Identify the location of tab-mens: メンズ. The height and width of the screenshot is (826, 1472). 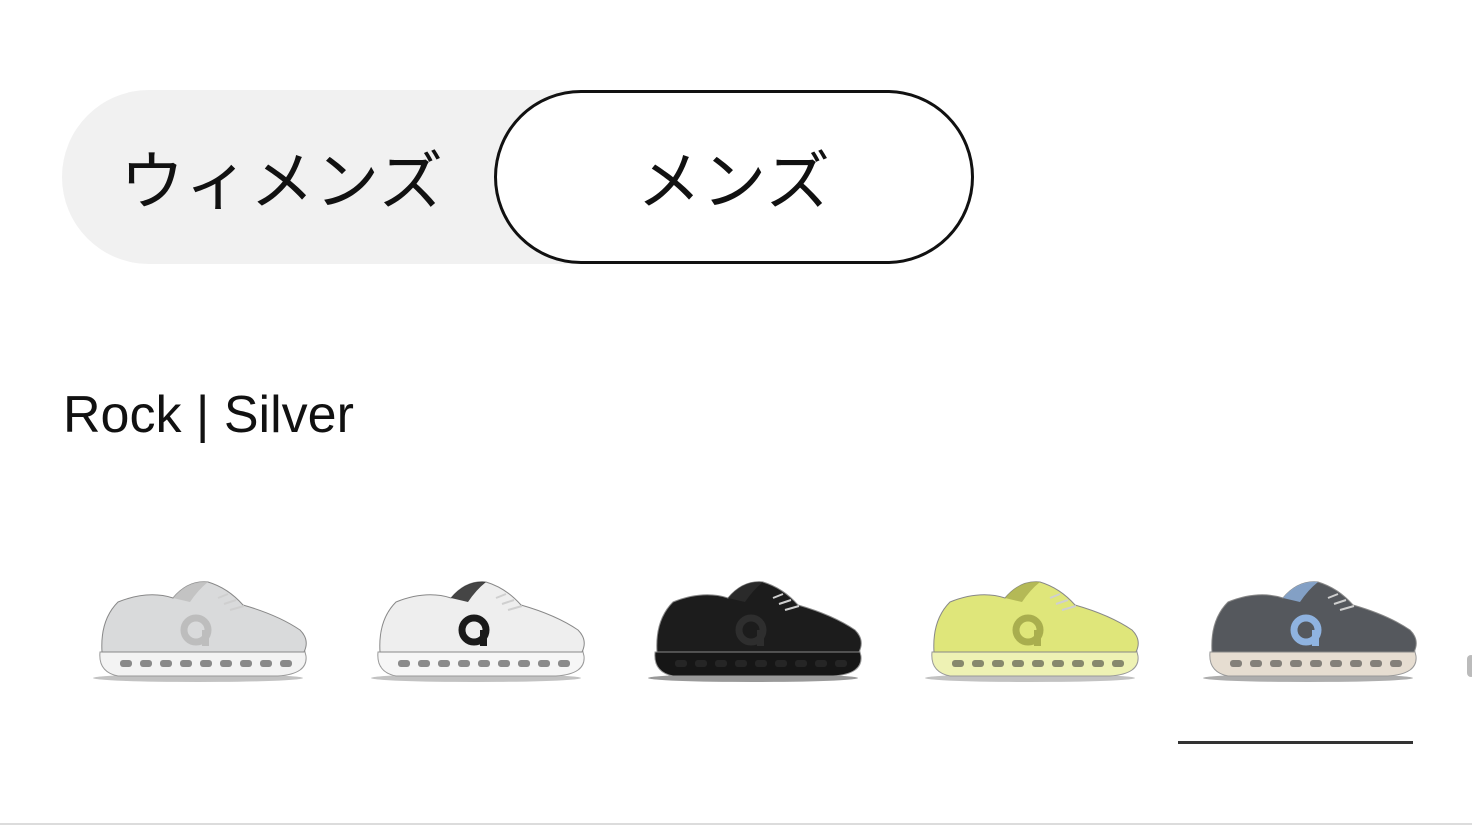
(734, 177).